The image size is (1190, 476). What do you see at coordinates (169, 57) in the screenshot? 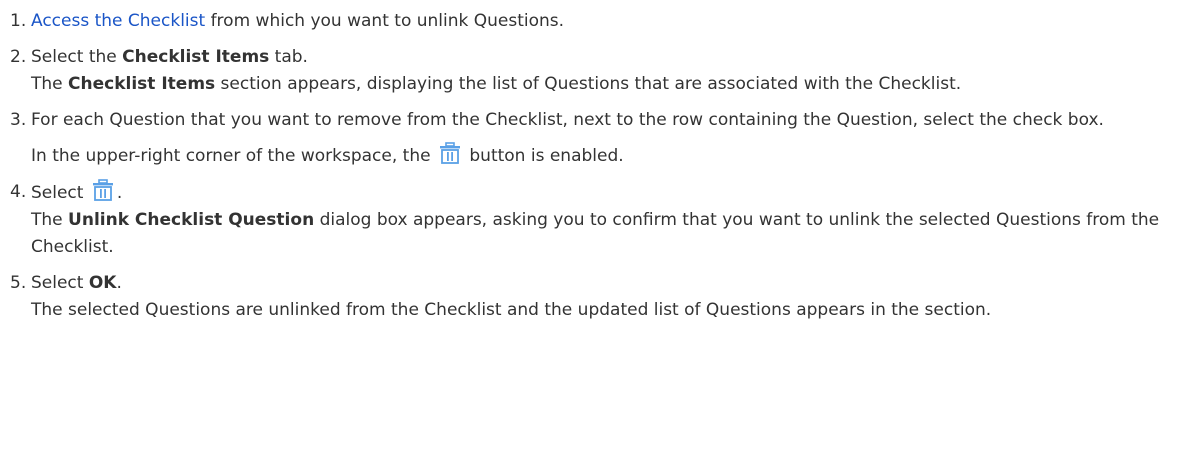
I see `step-instruction: Select the Checklist Items tab.` at bounding box center [169, 57].